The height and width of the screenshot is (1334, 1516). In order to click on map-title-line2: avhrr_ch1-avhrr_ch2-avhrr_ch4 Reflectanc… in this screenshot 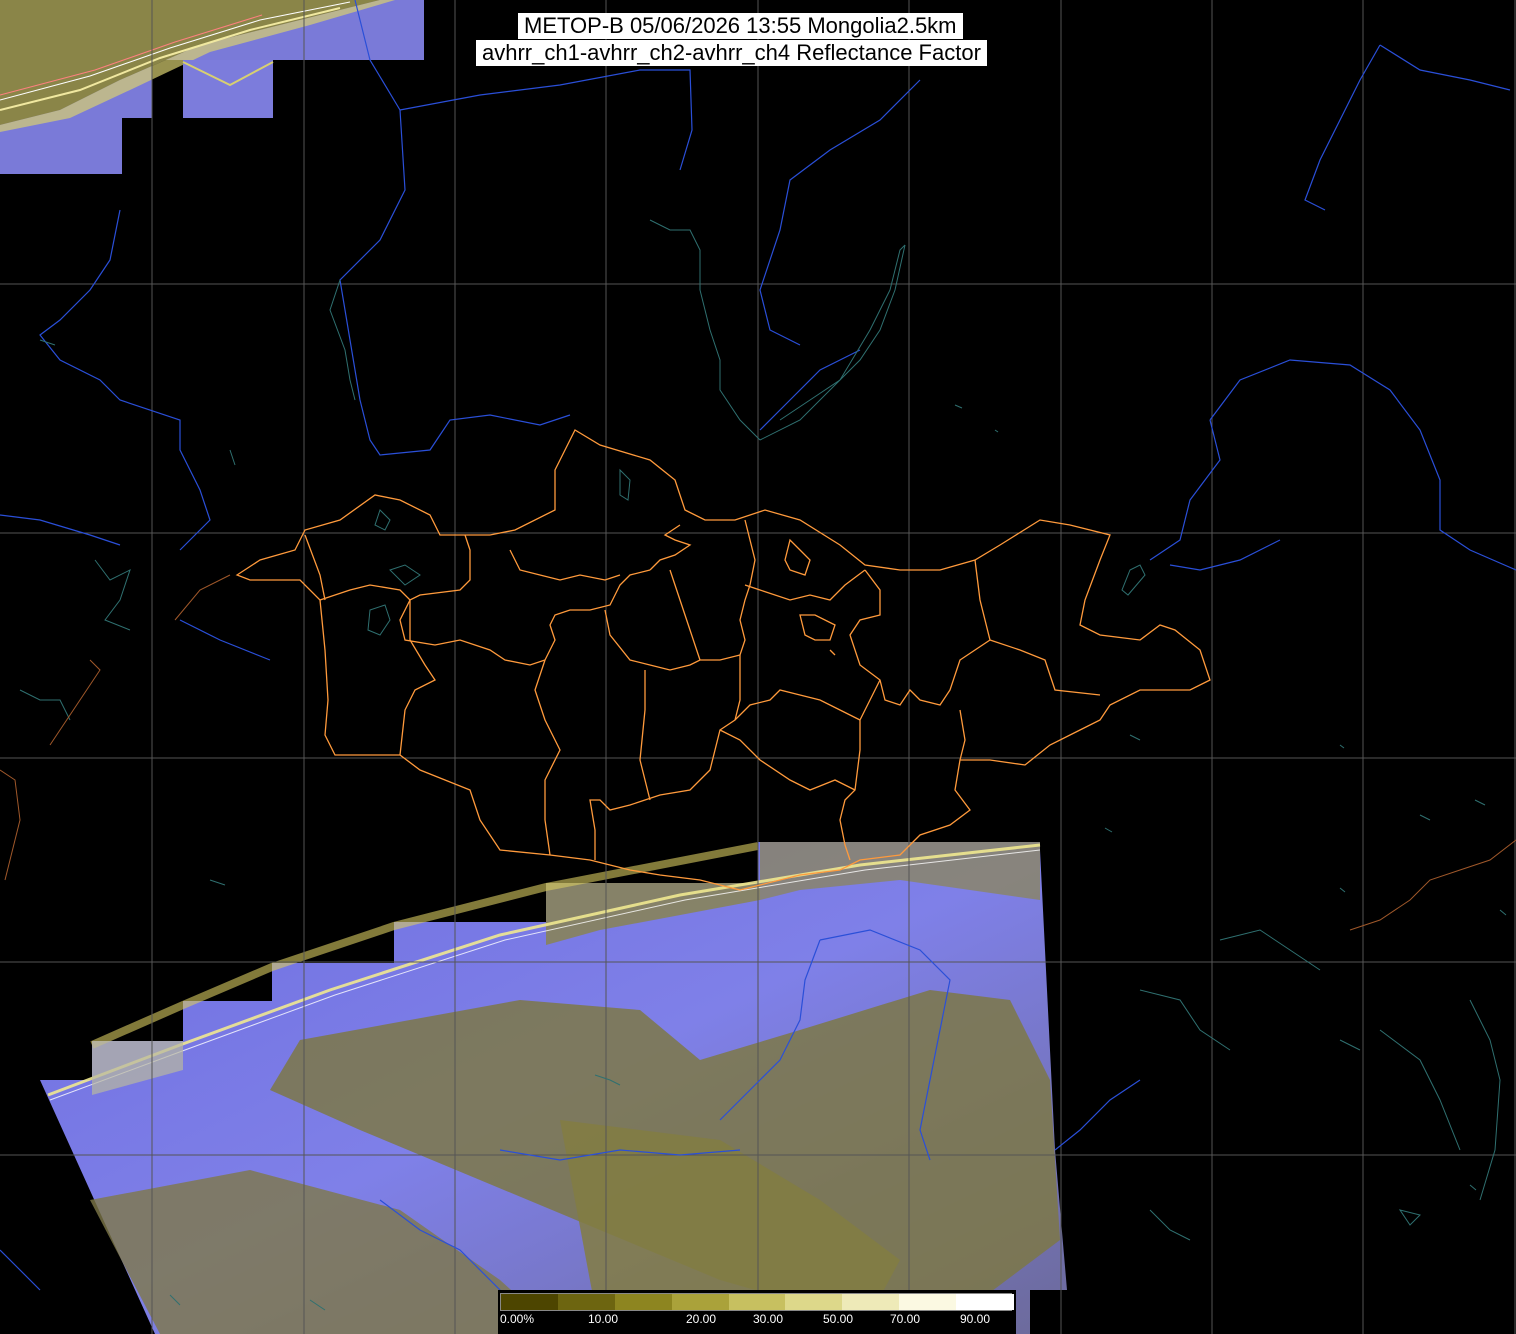, I will do `click(731, 53)`.